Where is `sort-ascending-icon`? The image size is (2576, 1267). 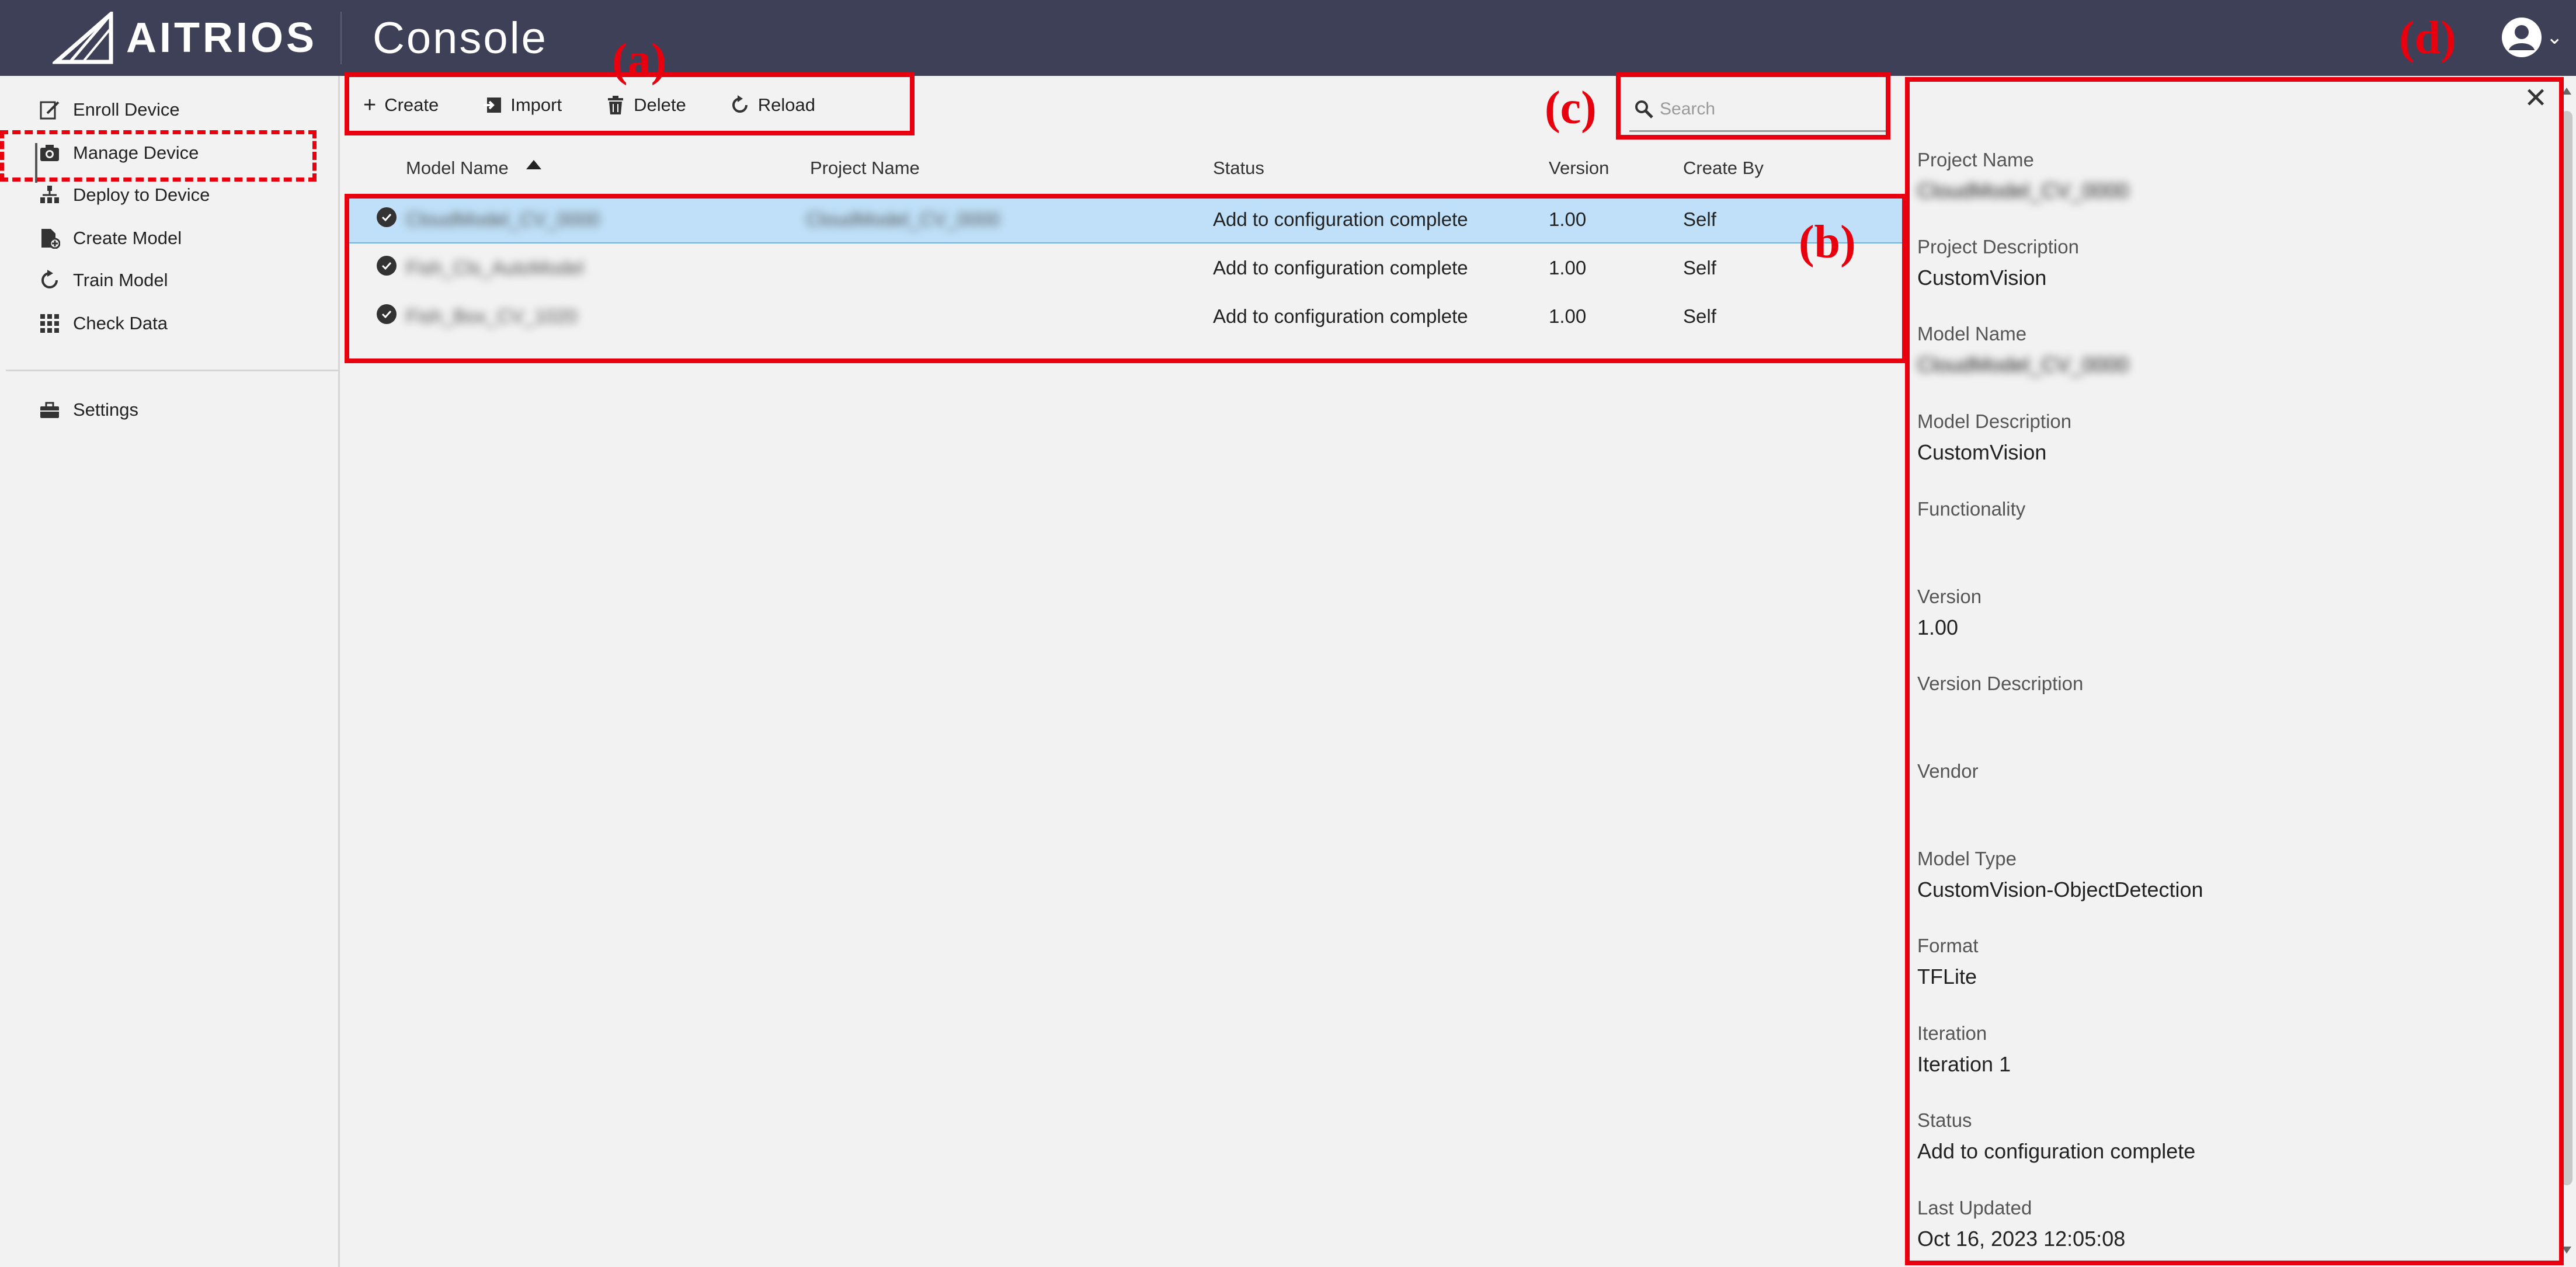
sort-ascending-icon is located at coordinates (533, 164).